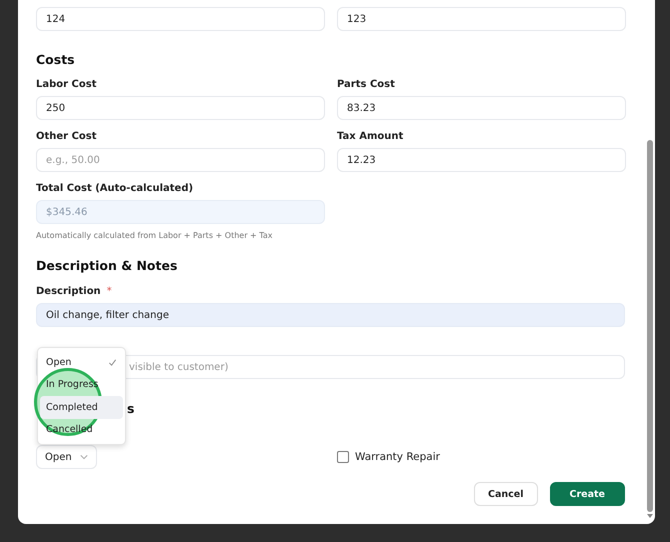 The width and height of the screenshot is (670, 542). What do you see at coordinates (180, 160) in the screenshot?
I see `input-field: e.g., 50.00` at bounding box center [180, 160].